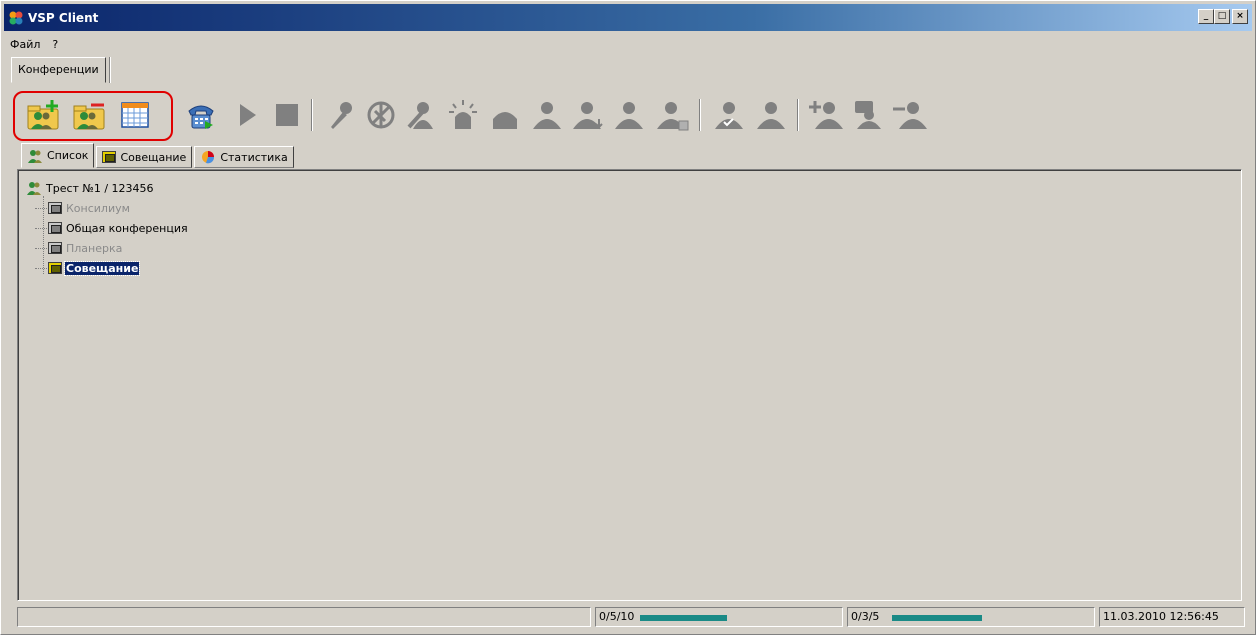 The image size is (1256, 635). Describe the element at coordinates (1172, 617) in the screenshot. I see `status-datetime: 11.03.2010 12:56:45` at that location.